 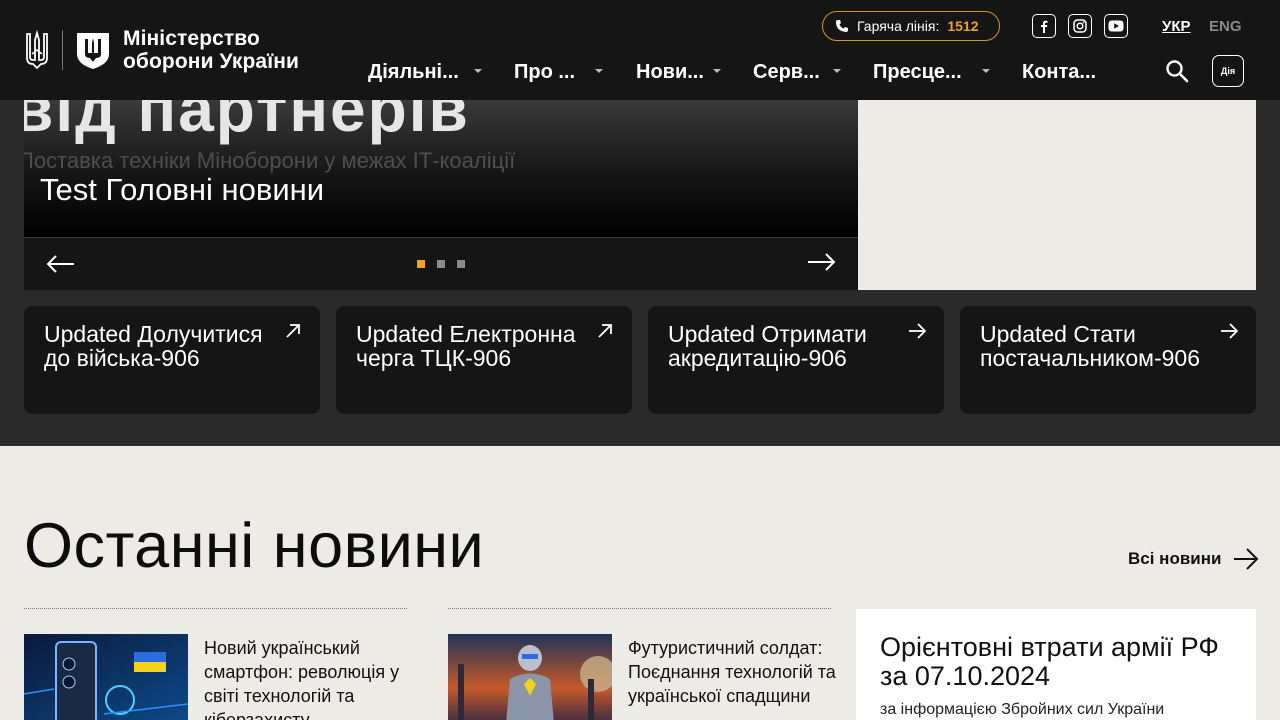 What do you see at coordinates (1177, 71) in the screenshot?
I see `search-icon` at bounding box center [1177, 71].